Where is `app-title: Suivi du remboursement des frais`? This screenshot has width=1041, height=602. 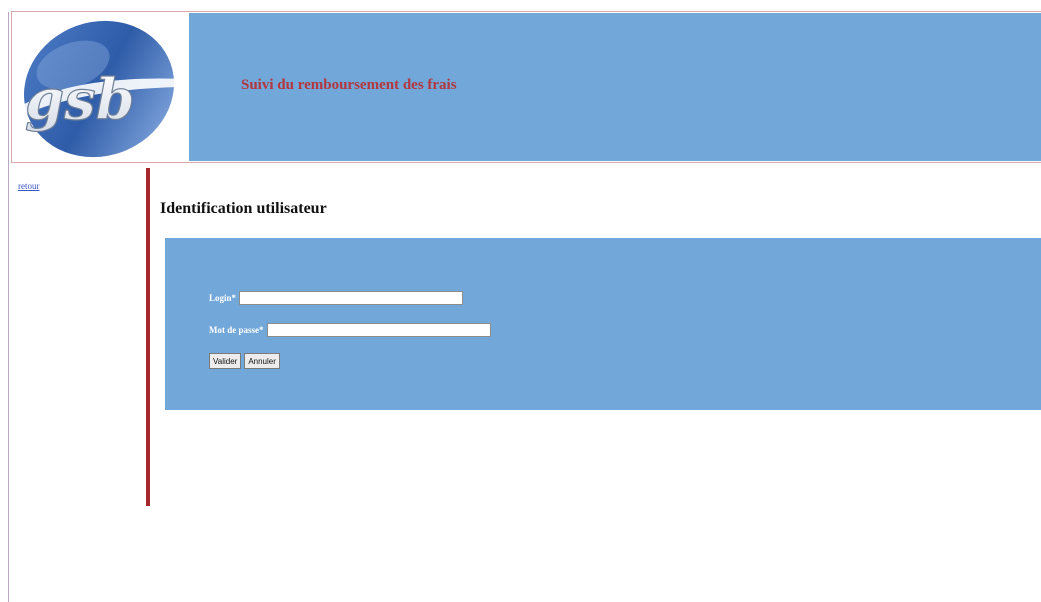 app-title: Suivi du remboursement des frais is located at coordinates (349, 85).